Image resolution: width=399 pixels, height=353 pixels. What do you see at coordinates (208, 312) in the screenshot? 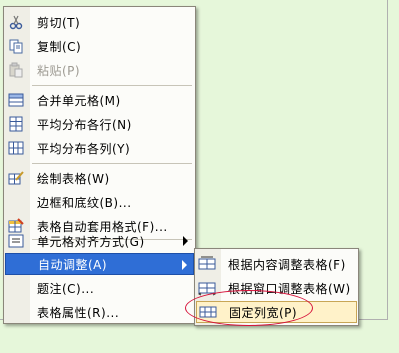
I see `fixed-column-width-icon` at bounding box center [208, 312].